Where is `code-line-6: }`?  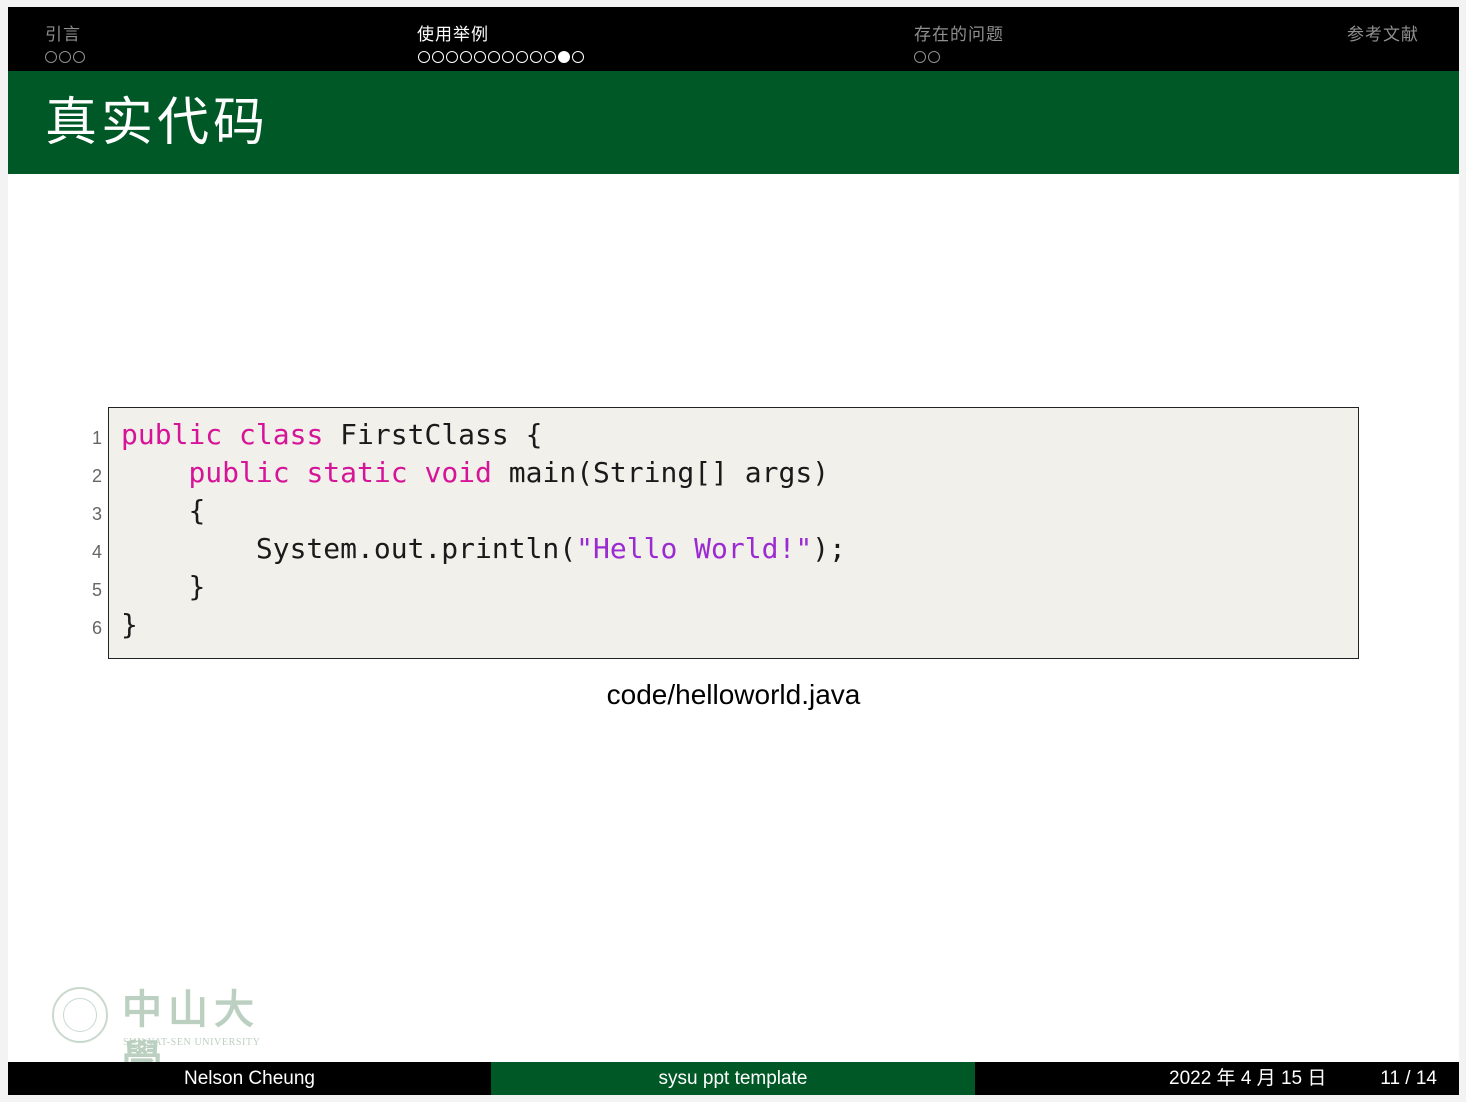 code-line-6: } is located at coordinates (129, 627).